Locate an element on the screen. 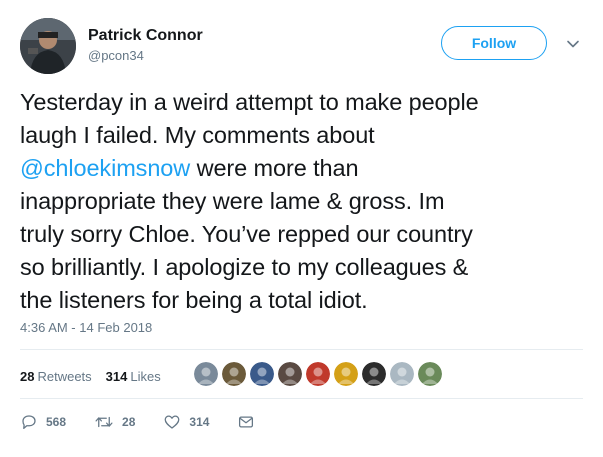  retweet-action: 28 is located at coordinates (114, 422).